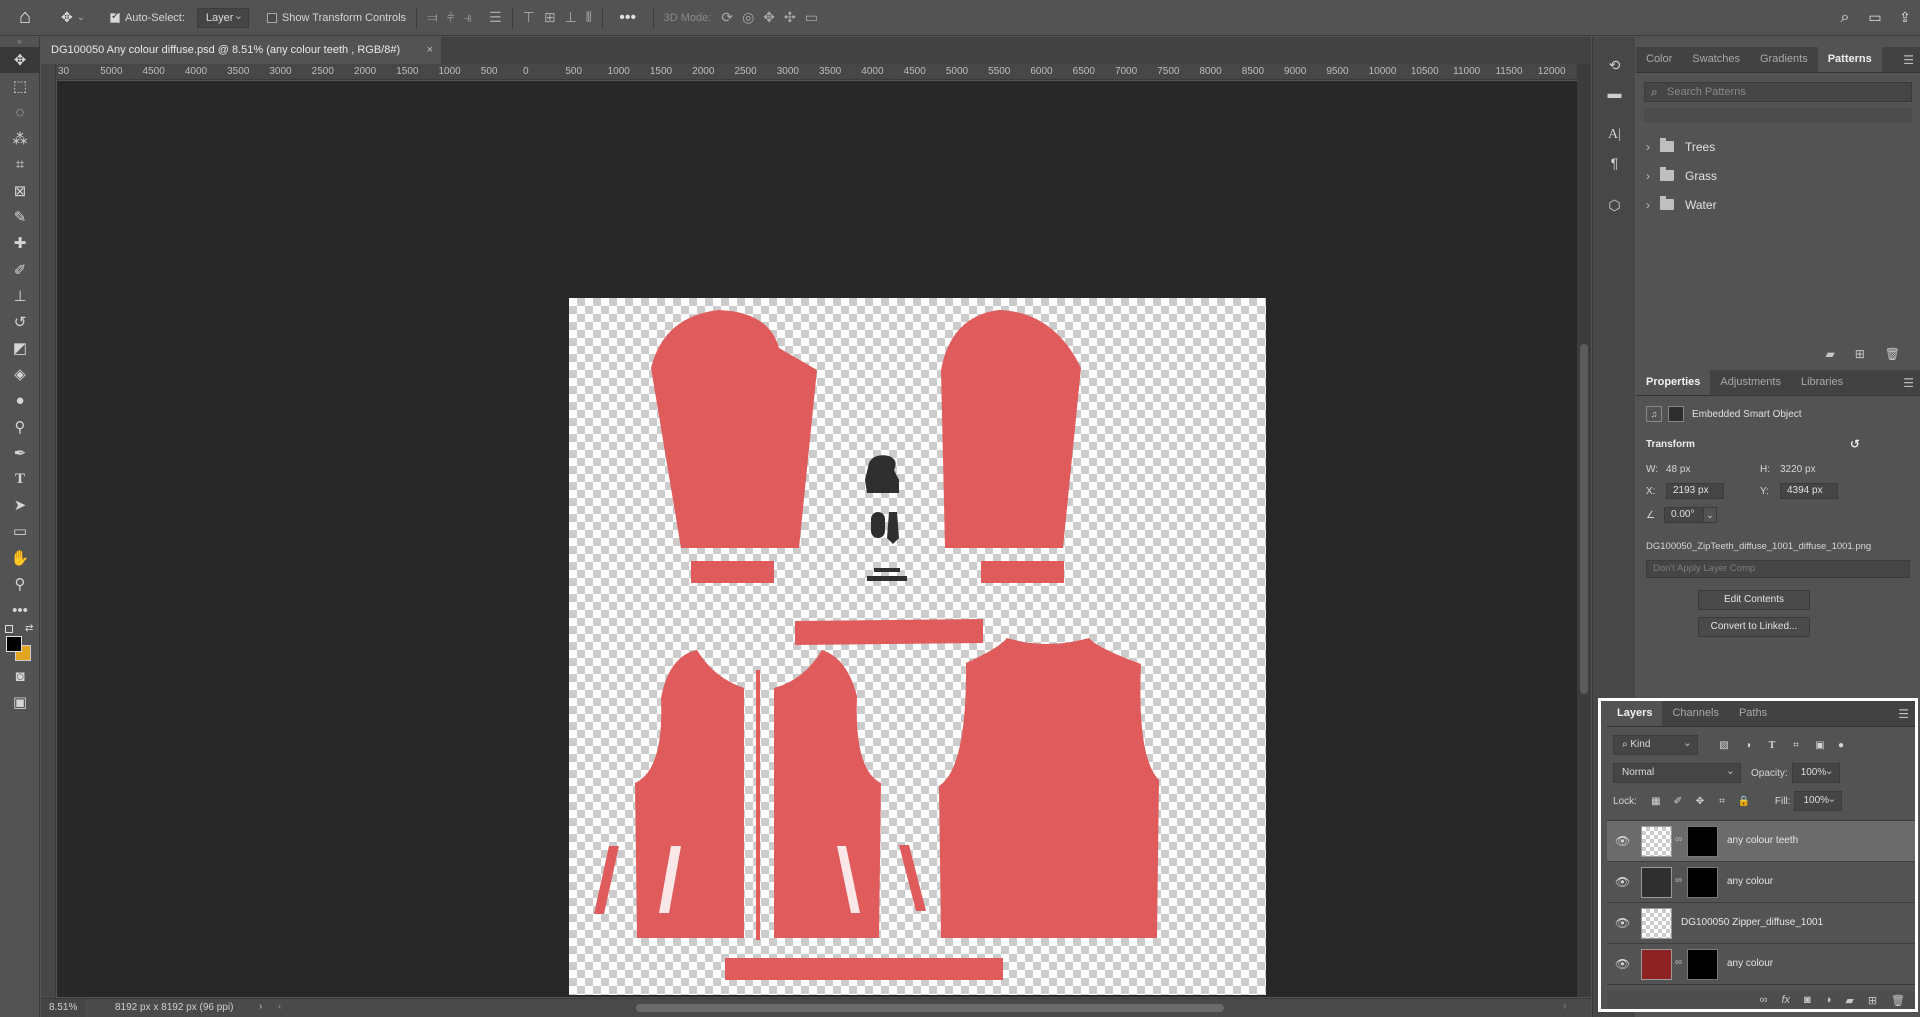 Image resolution: width=1920 pixels, height=1017 pixels. I want to click on height-value: 3220 px, so click(1798, 469).